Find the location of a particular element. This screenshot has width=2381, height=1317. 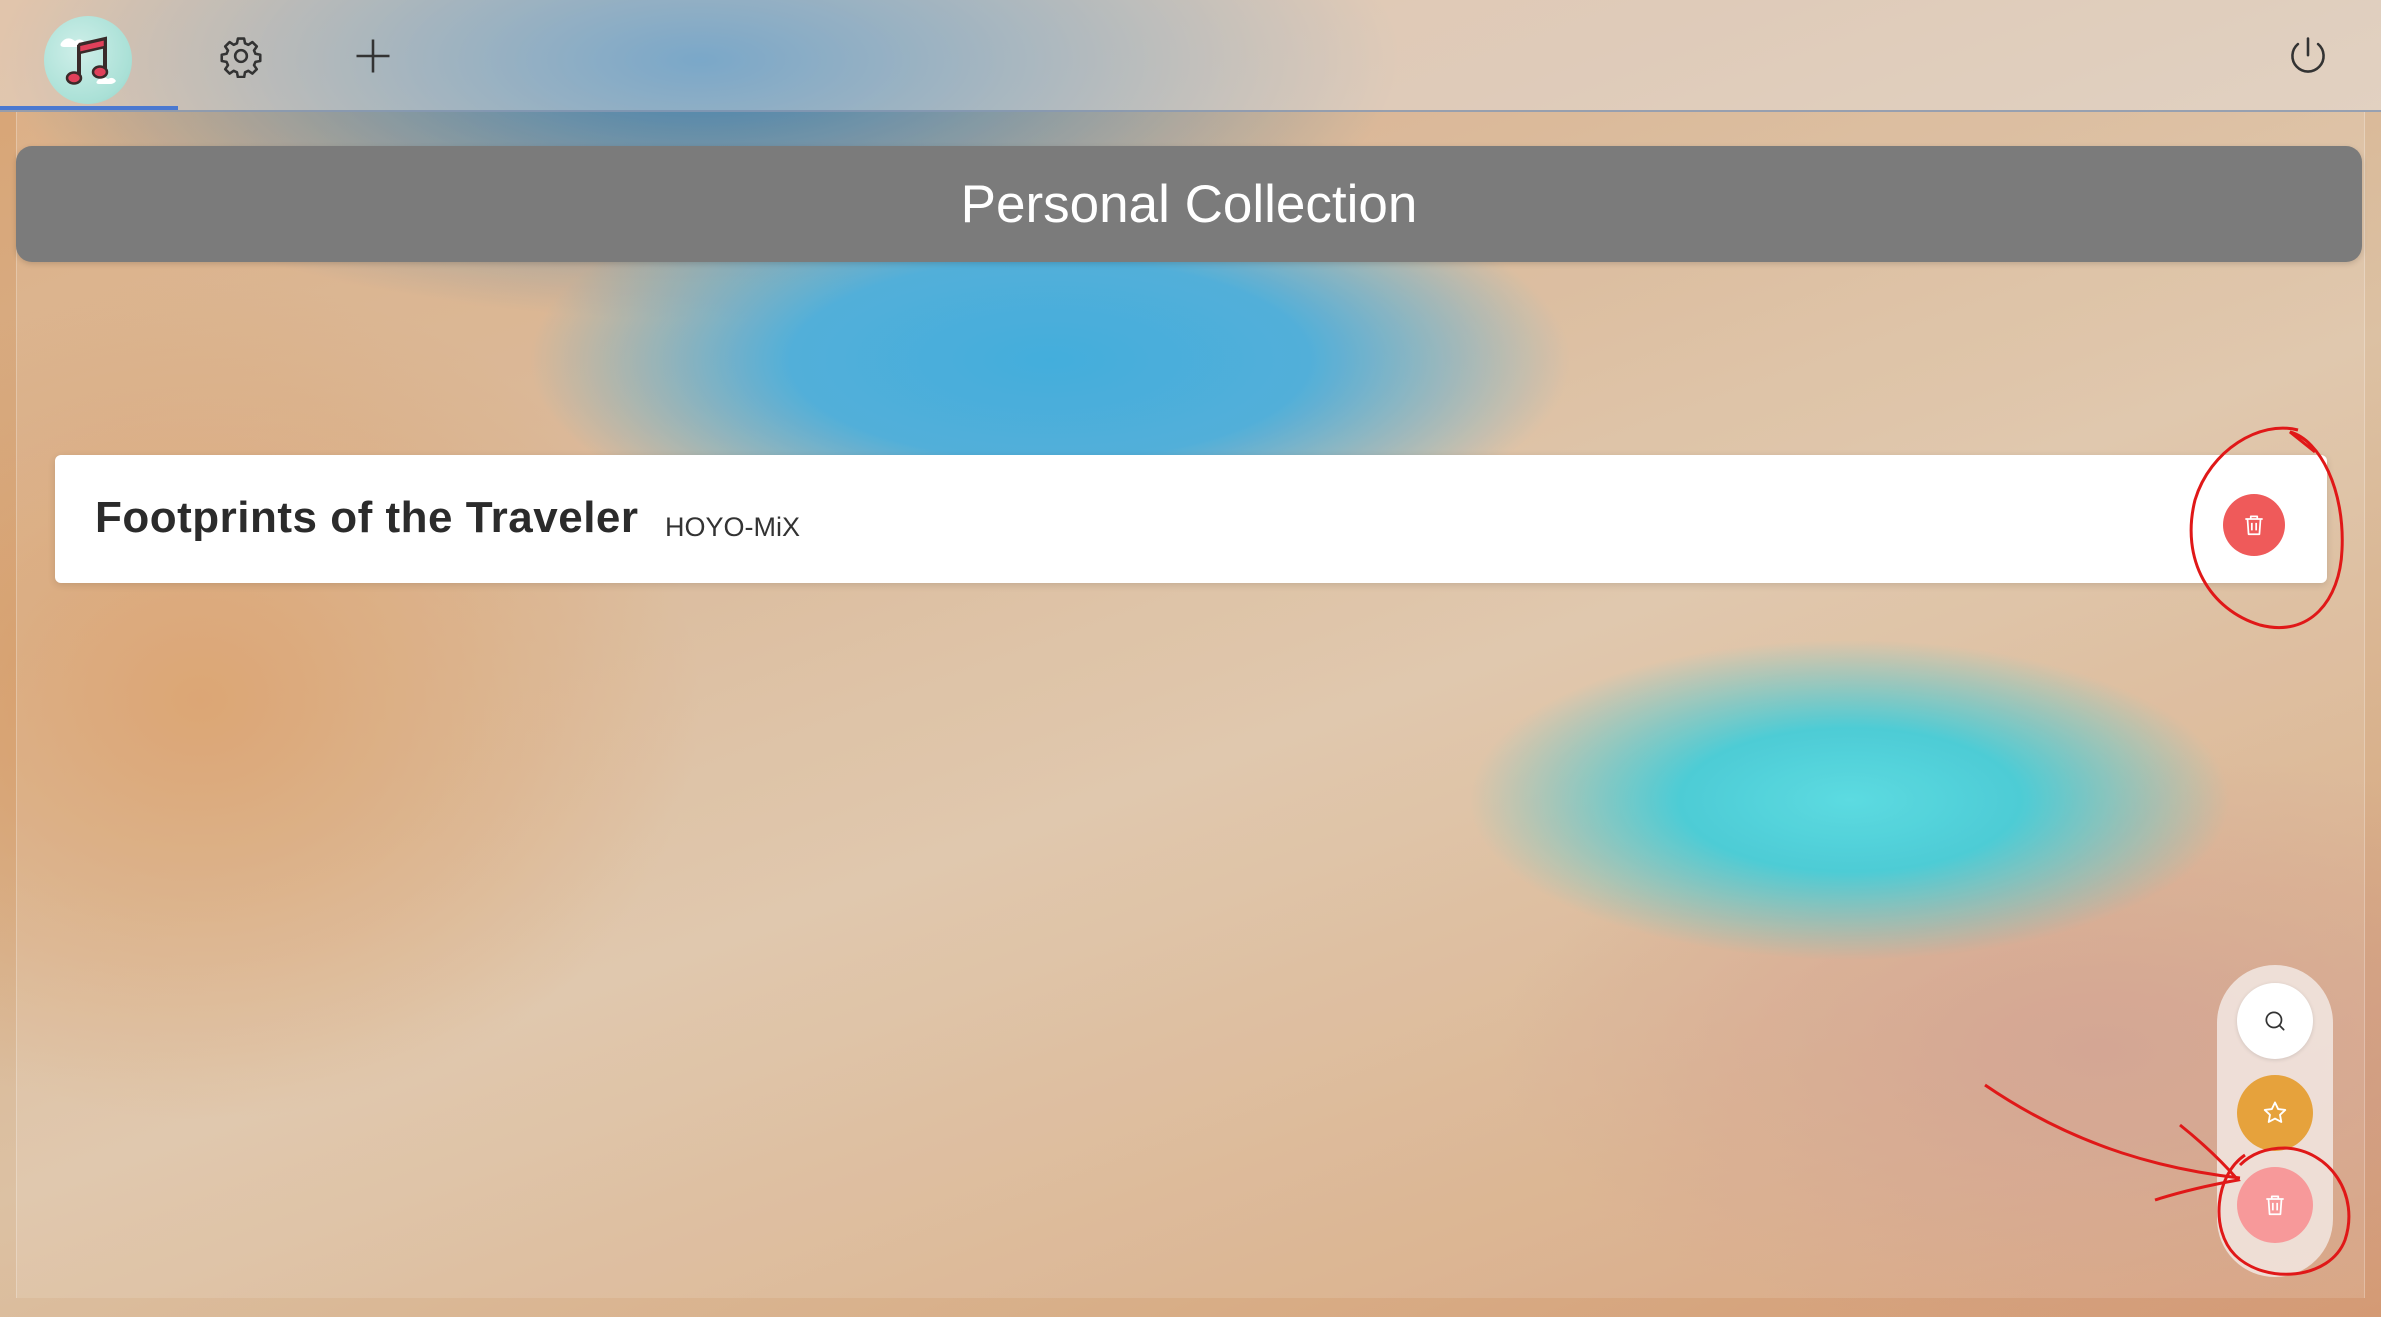

delete-song-button is located at coordinates (2254, 525).